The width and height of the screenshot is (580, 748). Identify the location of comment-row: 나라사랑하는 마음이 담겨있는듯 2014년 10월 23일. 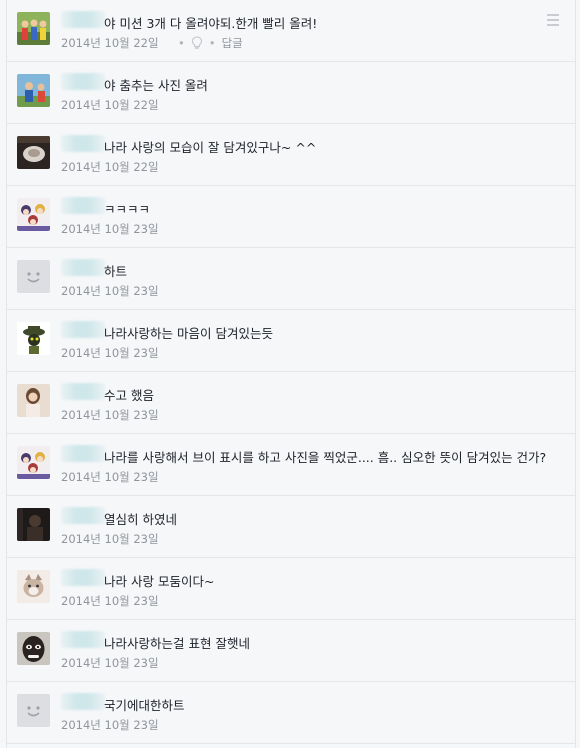
(291, 341).